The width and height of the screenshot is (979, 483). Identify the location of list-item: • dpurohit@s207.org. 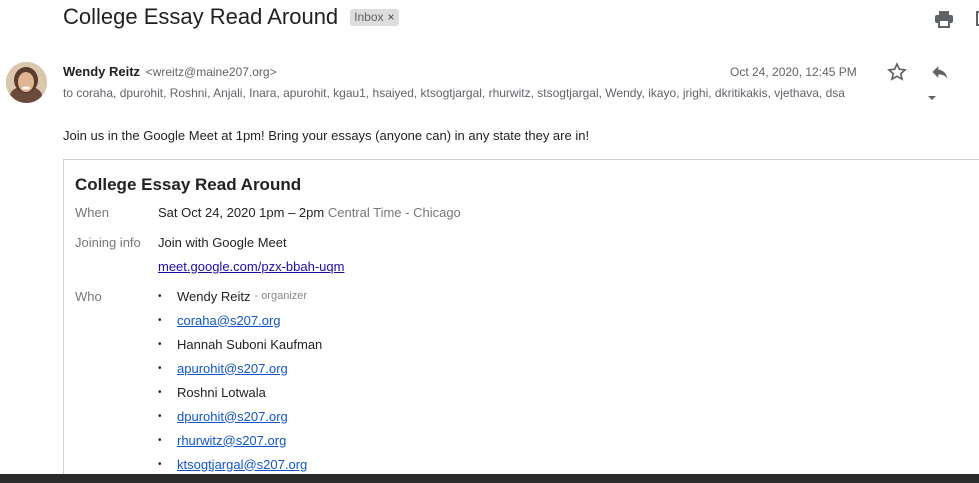
(223, 416).